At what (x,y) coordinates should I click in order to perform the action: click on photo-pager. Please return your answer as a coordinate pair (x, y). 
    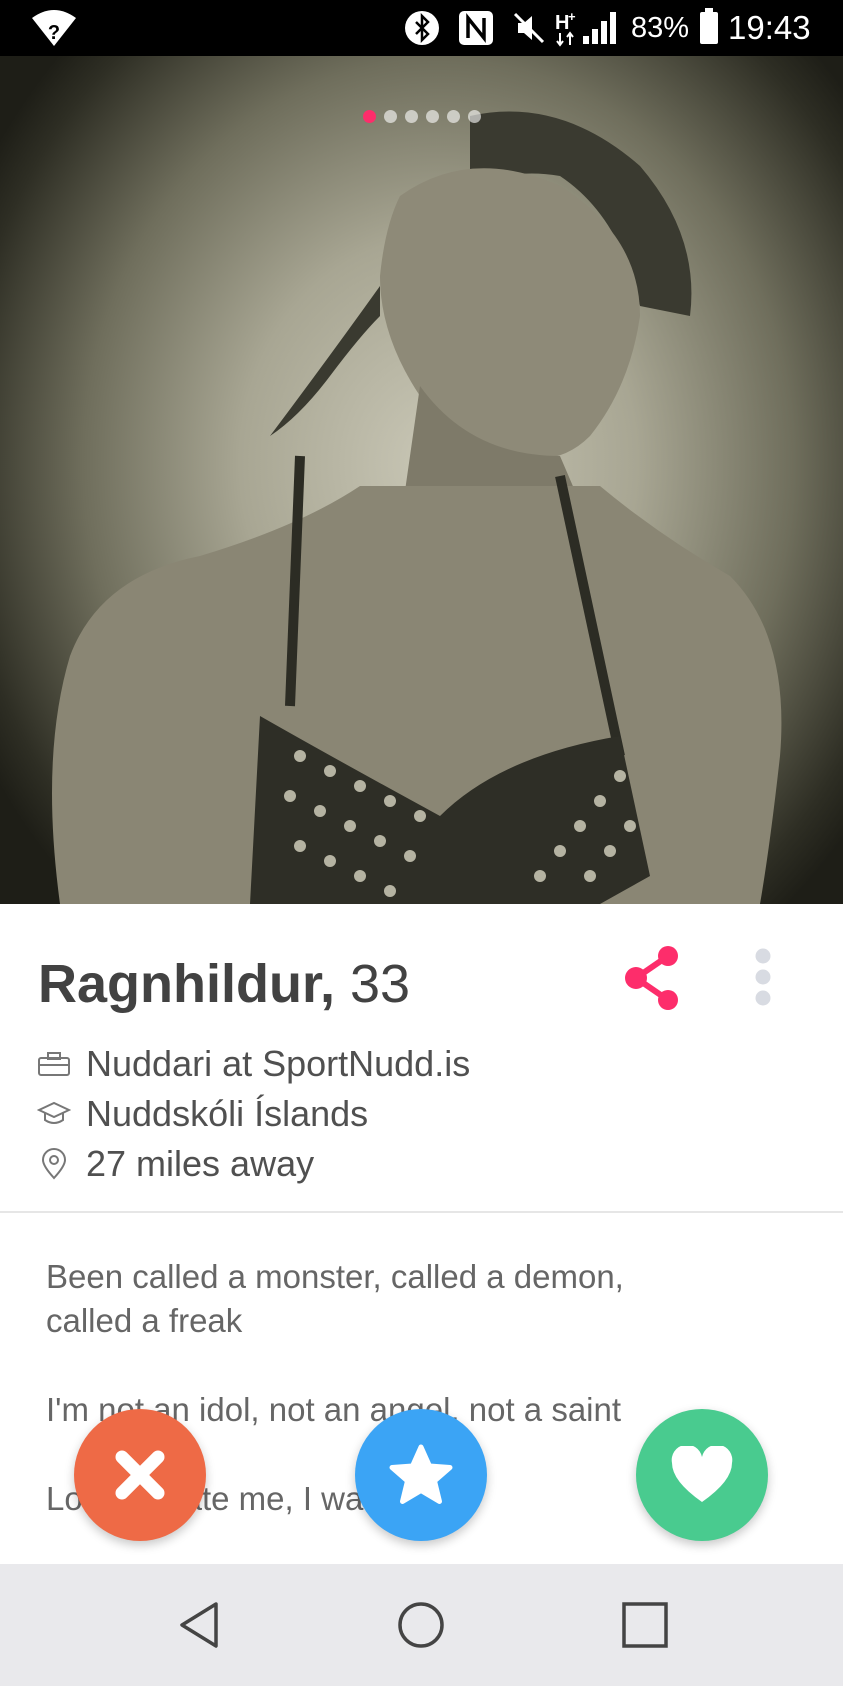
    Looking at the image, I should click on (421, 116).